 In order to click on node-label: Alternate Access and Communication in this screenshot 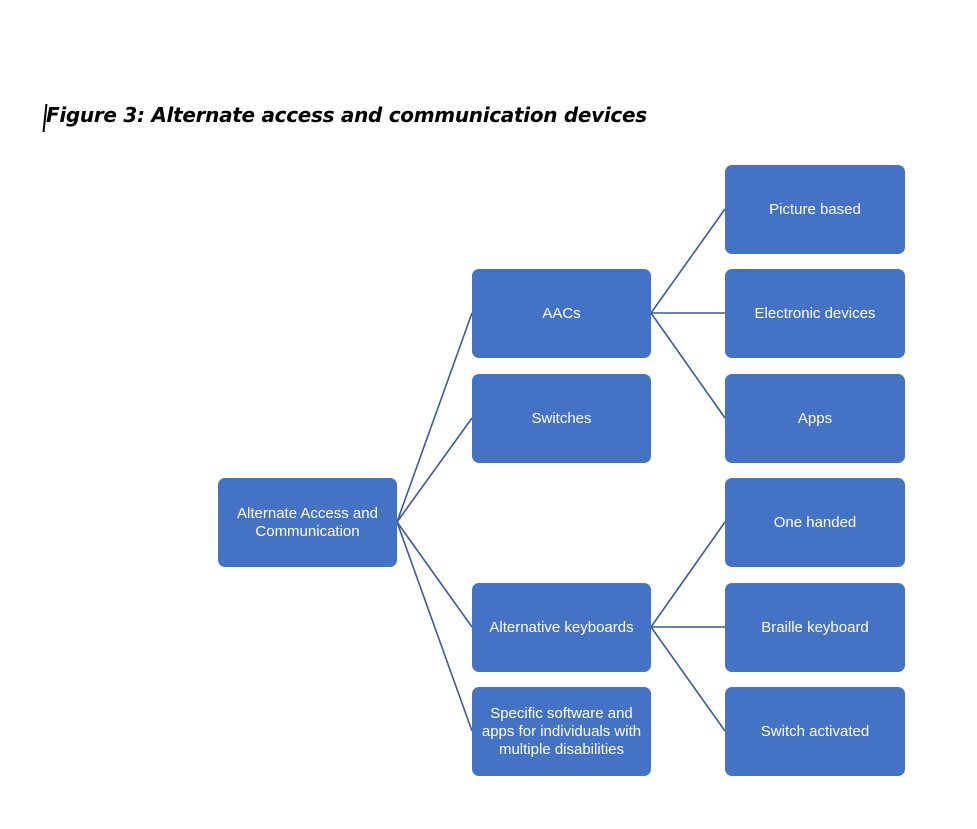, I will do `click(307, 522)`.